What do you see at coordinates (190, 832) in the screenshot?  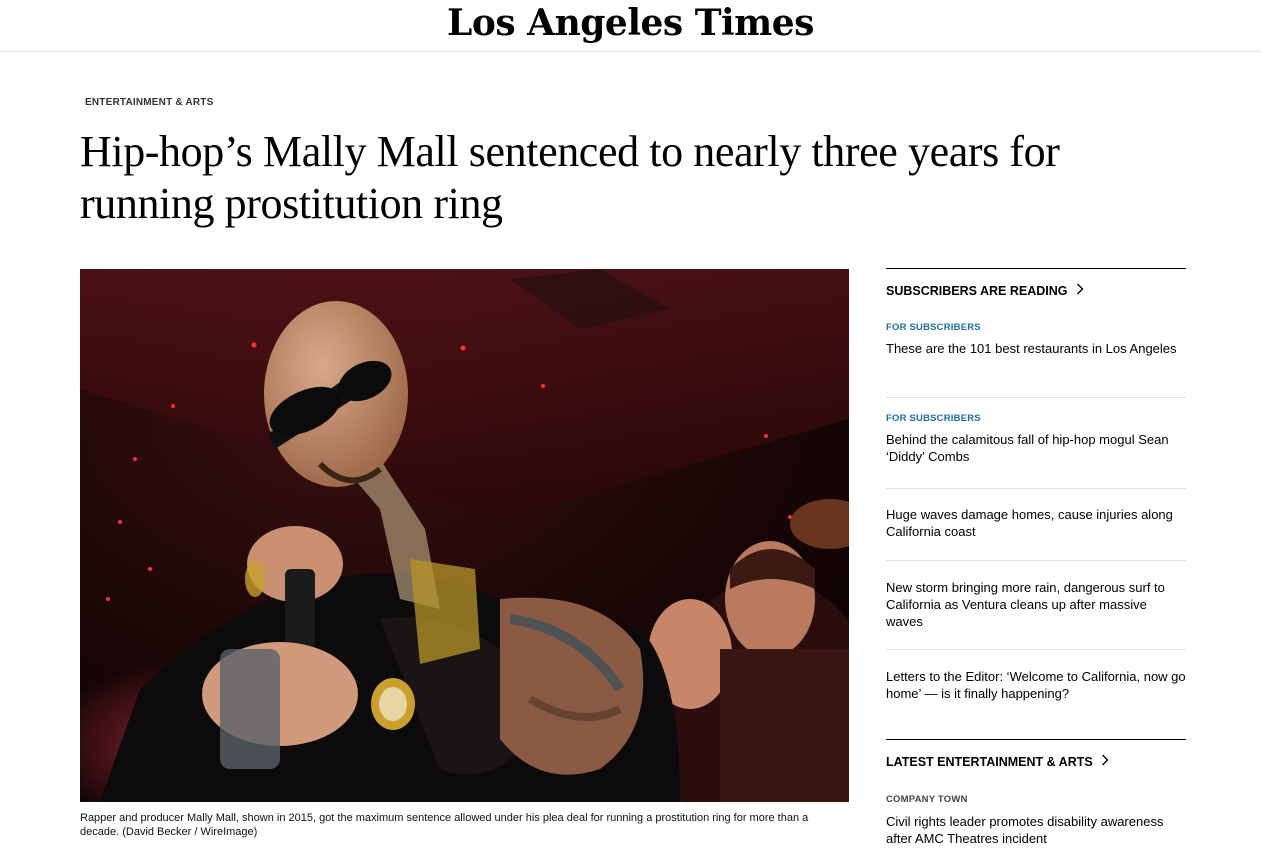 I see `photo-credit: (David Becker / WireImage)` at bounding box center [190, 832].